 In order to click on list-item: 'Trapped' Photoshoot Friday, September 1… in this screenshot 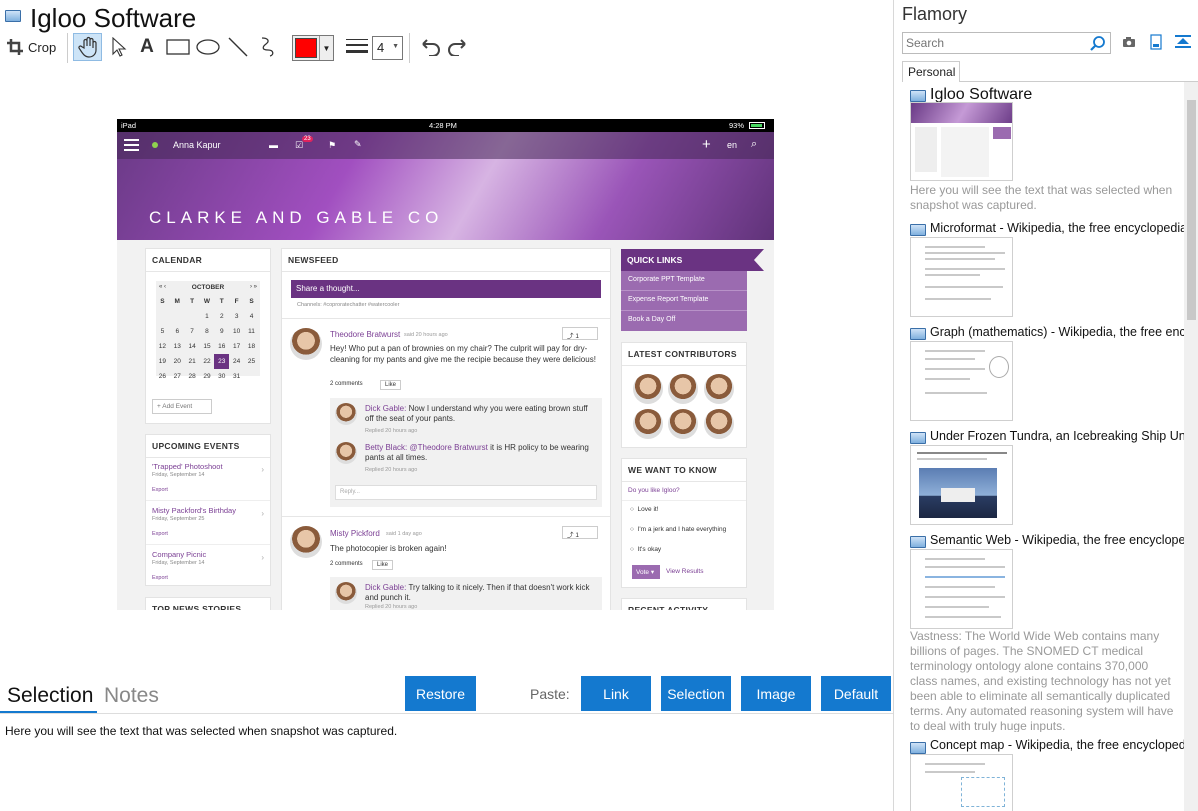, I will do `click(208, 479)`.